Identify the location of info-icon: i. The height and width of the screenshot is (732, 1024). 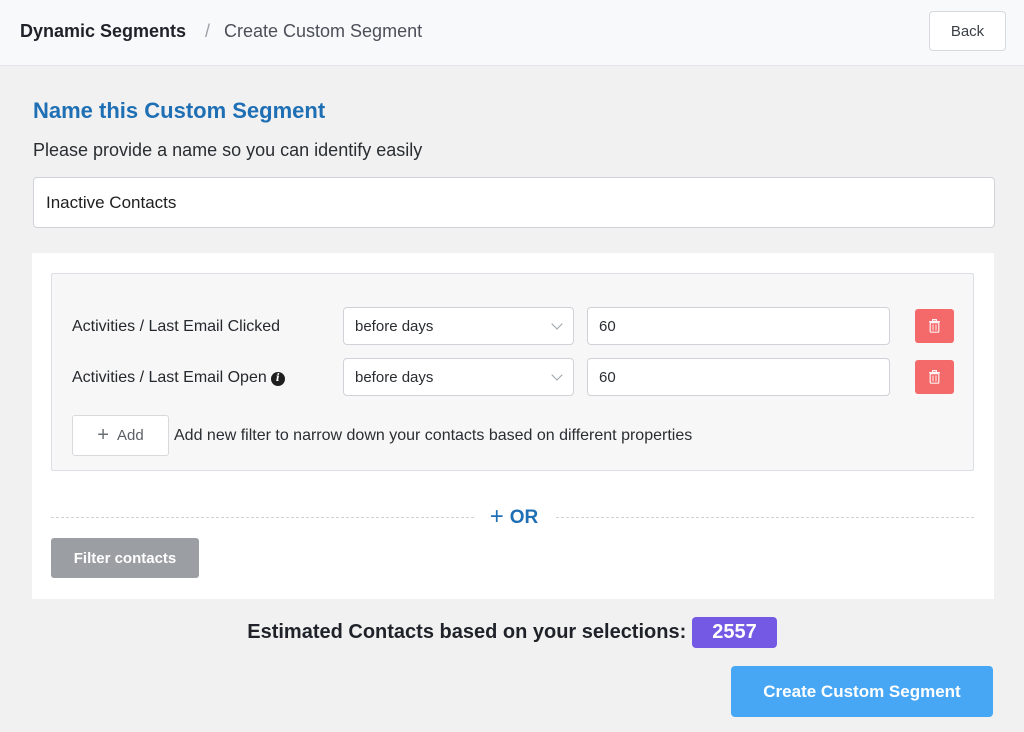
(277, 378).